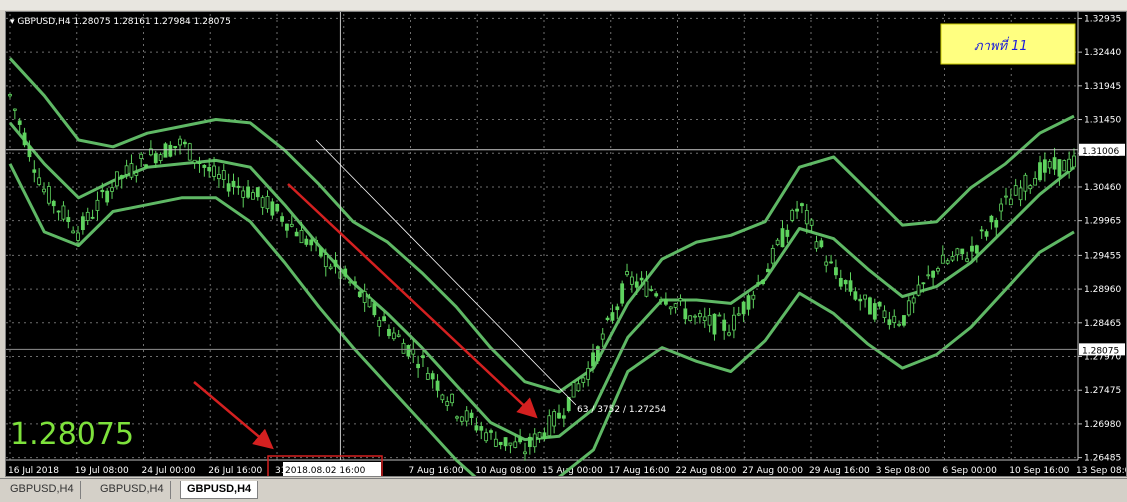 The image size is (1127, 502). I want to click on current-price-label: 1.28075, so click(1100, 351).